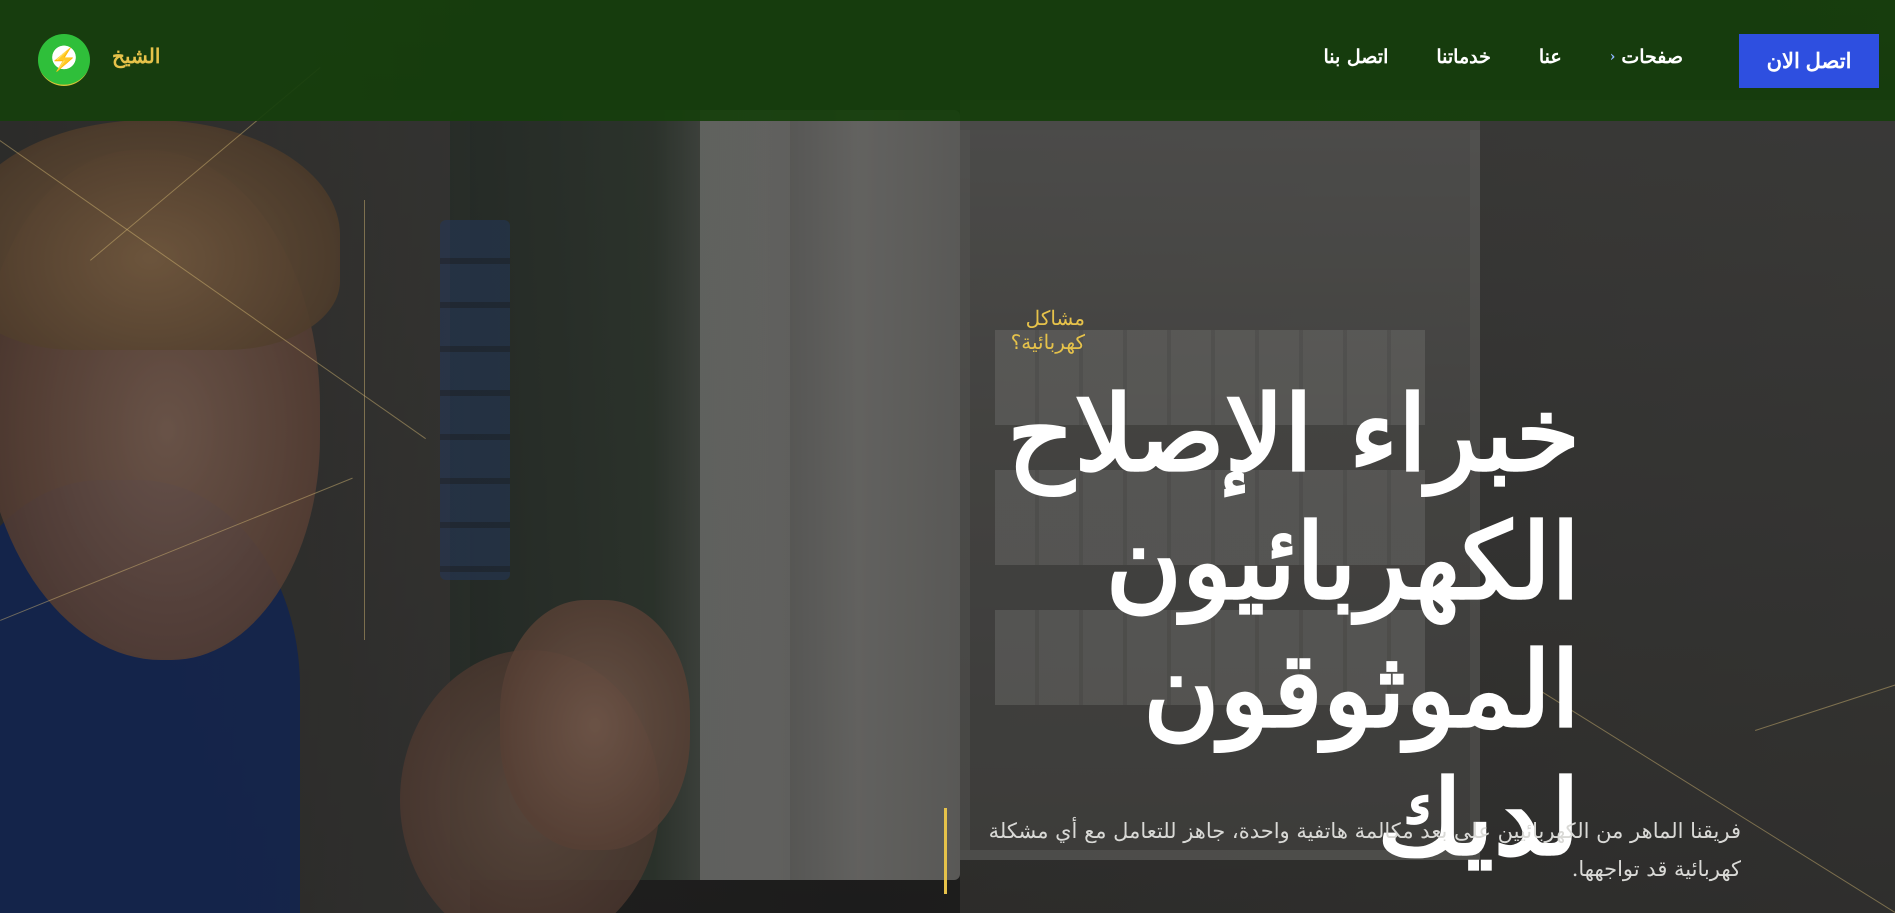  I want to click on nav-label: صفحات, so click(1652, 57).